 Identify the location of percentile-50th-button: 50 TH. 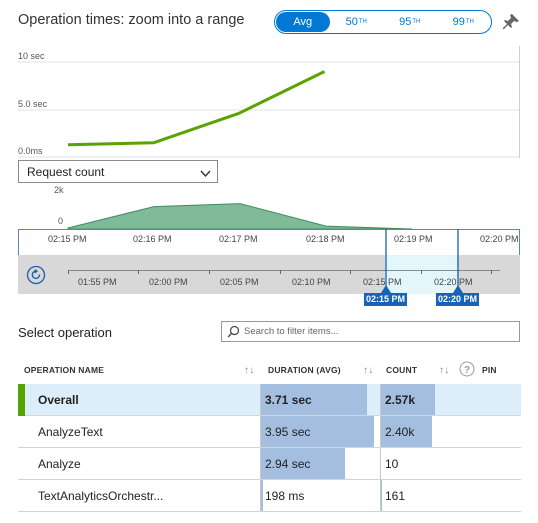
(357, 22).